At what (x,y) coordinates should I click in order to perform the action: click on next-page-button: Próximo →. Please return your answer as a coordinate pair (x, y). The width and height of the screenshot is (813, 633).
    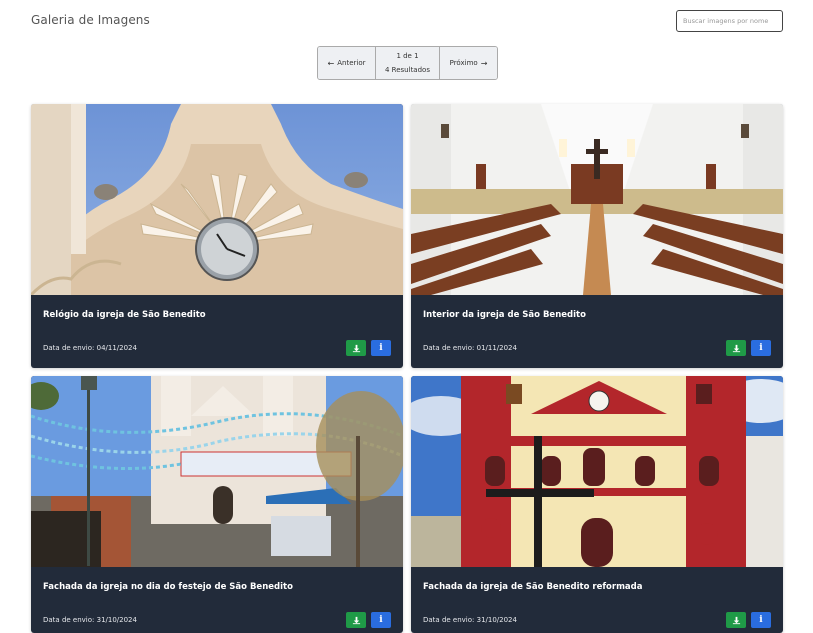
    Looking at the image, I should click on (468, 63).